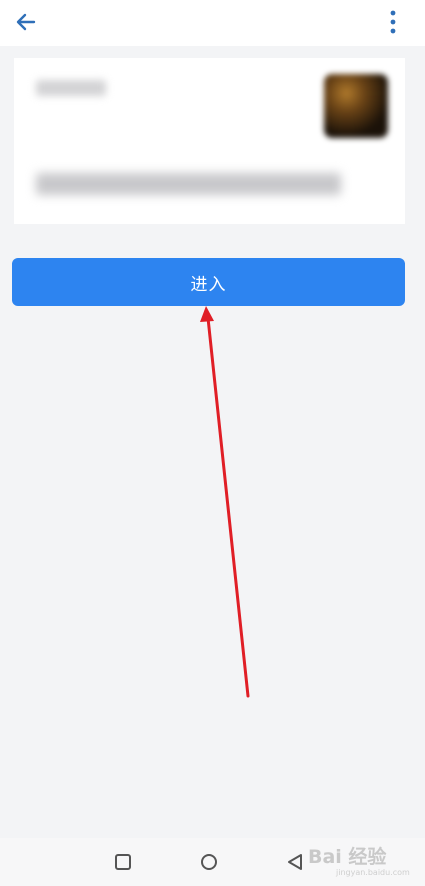 Image resolution: width=425 pixels, height=886 pixels. I want to click on top-app-bar, so click(212, 23).